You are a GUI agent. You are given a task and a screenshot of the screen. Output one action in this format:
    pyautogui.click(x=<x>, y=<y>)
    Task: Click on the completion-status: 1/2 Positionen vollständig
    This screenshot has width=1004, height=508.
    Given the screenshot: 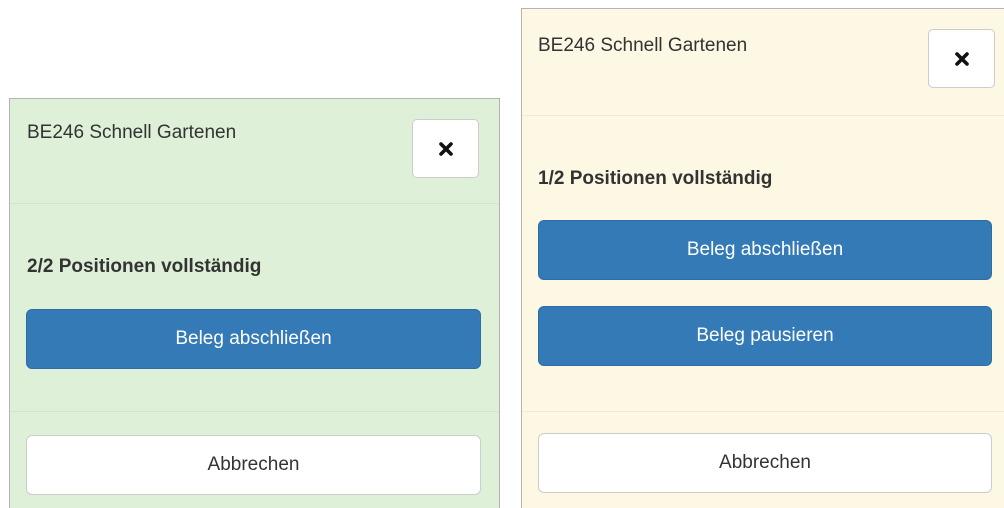 What is the action you would take?
    pyautogui.click(x=655, y=178)
    